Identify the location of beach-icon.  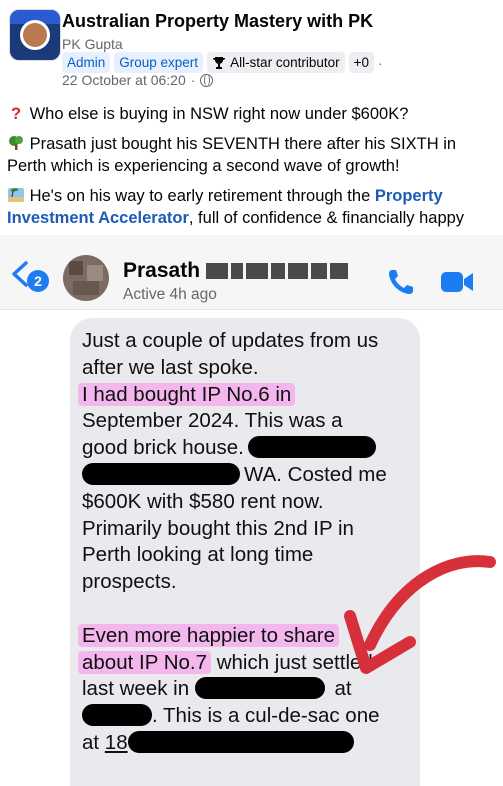
(16, 195).